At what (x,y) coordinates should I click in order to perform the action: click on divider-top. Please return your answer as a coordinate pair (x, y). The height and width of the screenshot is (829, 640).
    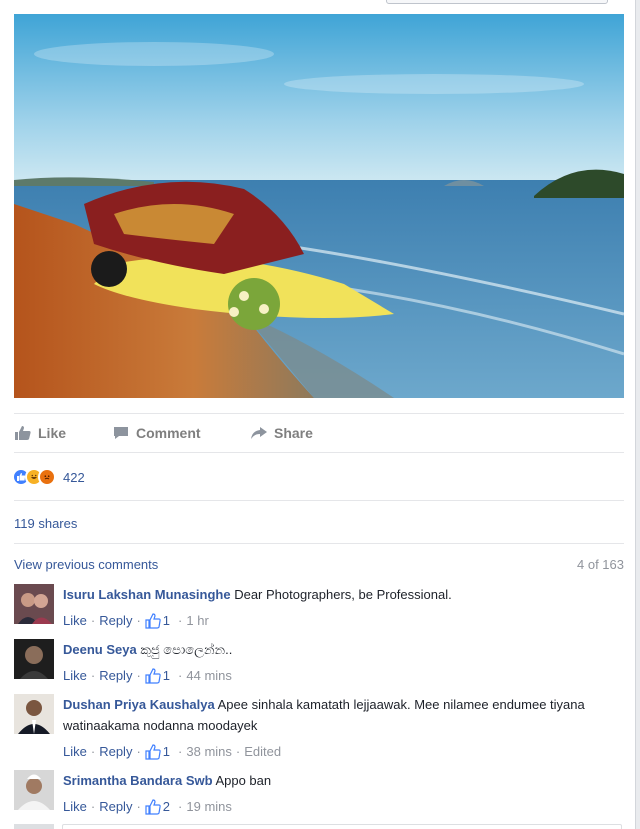
    Looking at the image, I should click on (319, 413).